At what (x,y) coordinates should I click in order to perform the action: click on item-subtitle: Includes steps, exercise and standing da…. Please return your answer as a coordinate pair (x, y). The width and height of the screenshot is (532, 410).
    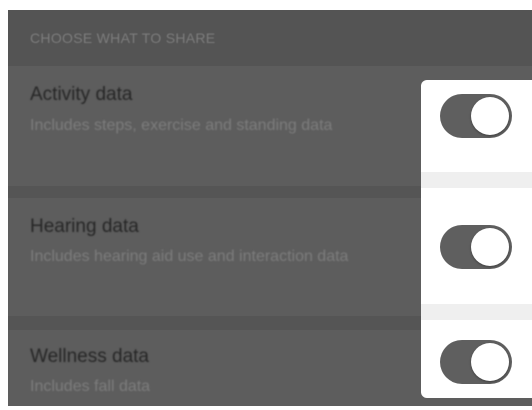
    Looking at the image, I should click on (181, 125).